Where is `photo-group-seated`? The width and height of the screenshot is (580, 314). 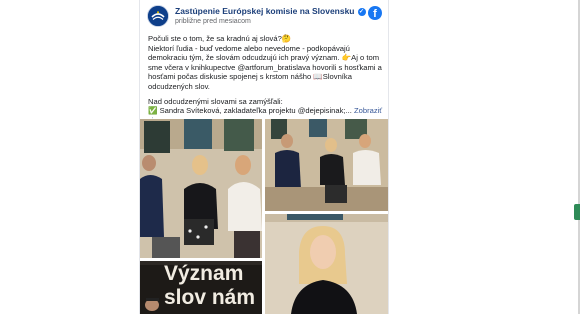 photo-group-seated is located at coordinates (326, 165).